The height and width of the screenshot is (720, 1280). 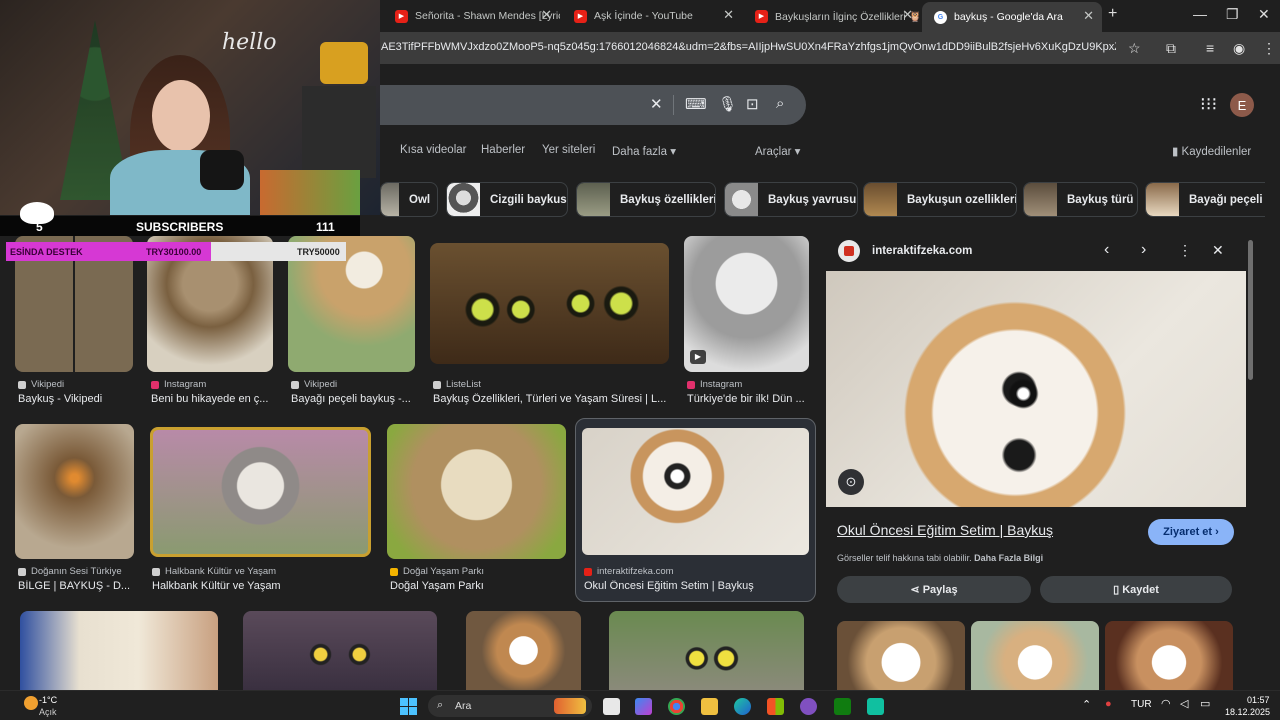 I want to click on wifi-icon: ◠, so click(x=1166, y=703).